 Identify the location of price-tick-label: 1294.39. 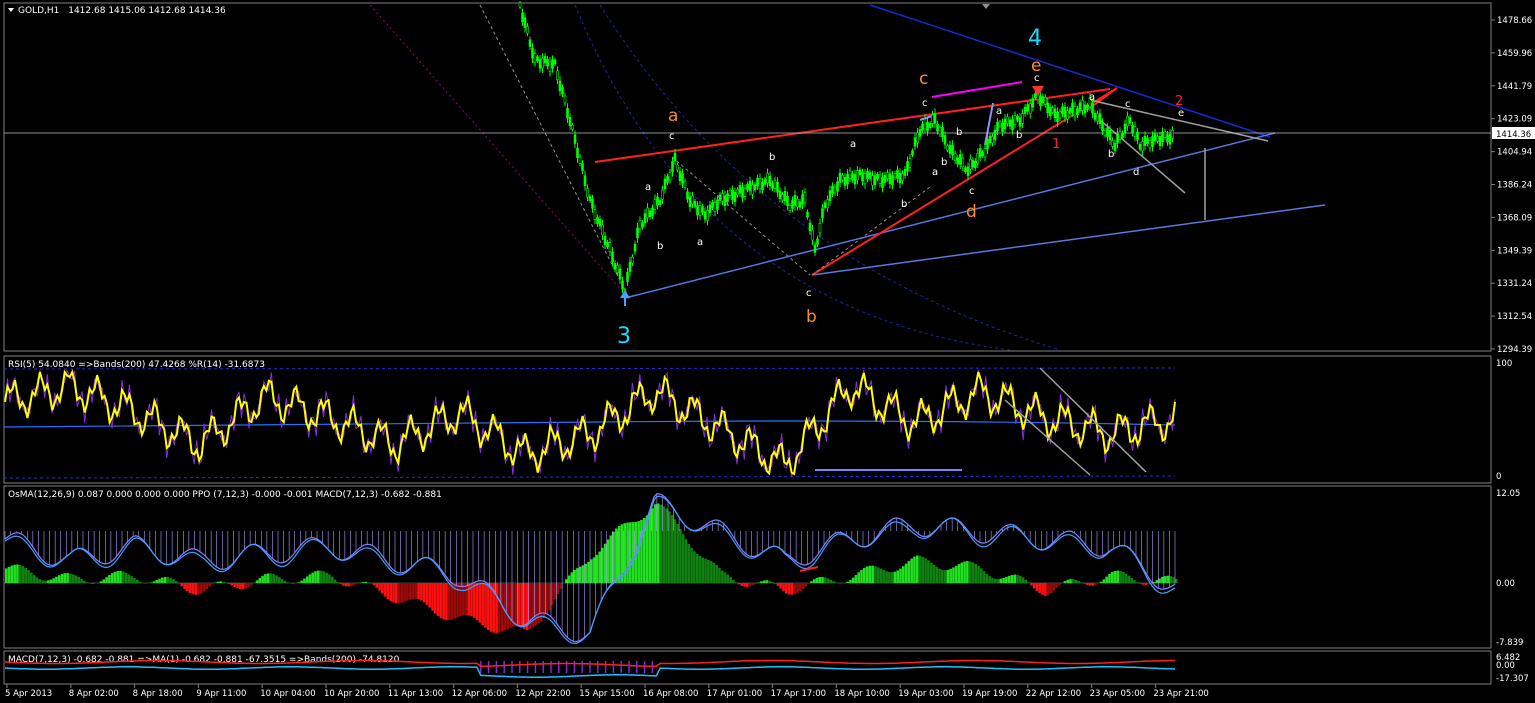
(1514, 350).